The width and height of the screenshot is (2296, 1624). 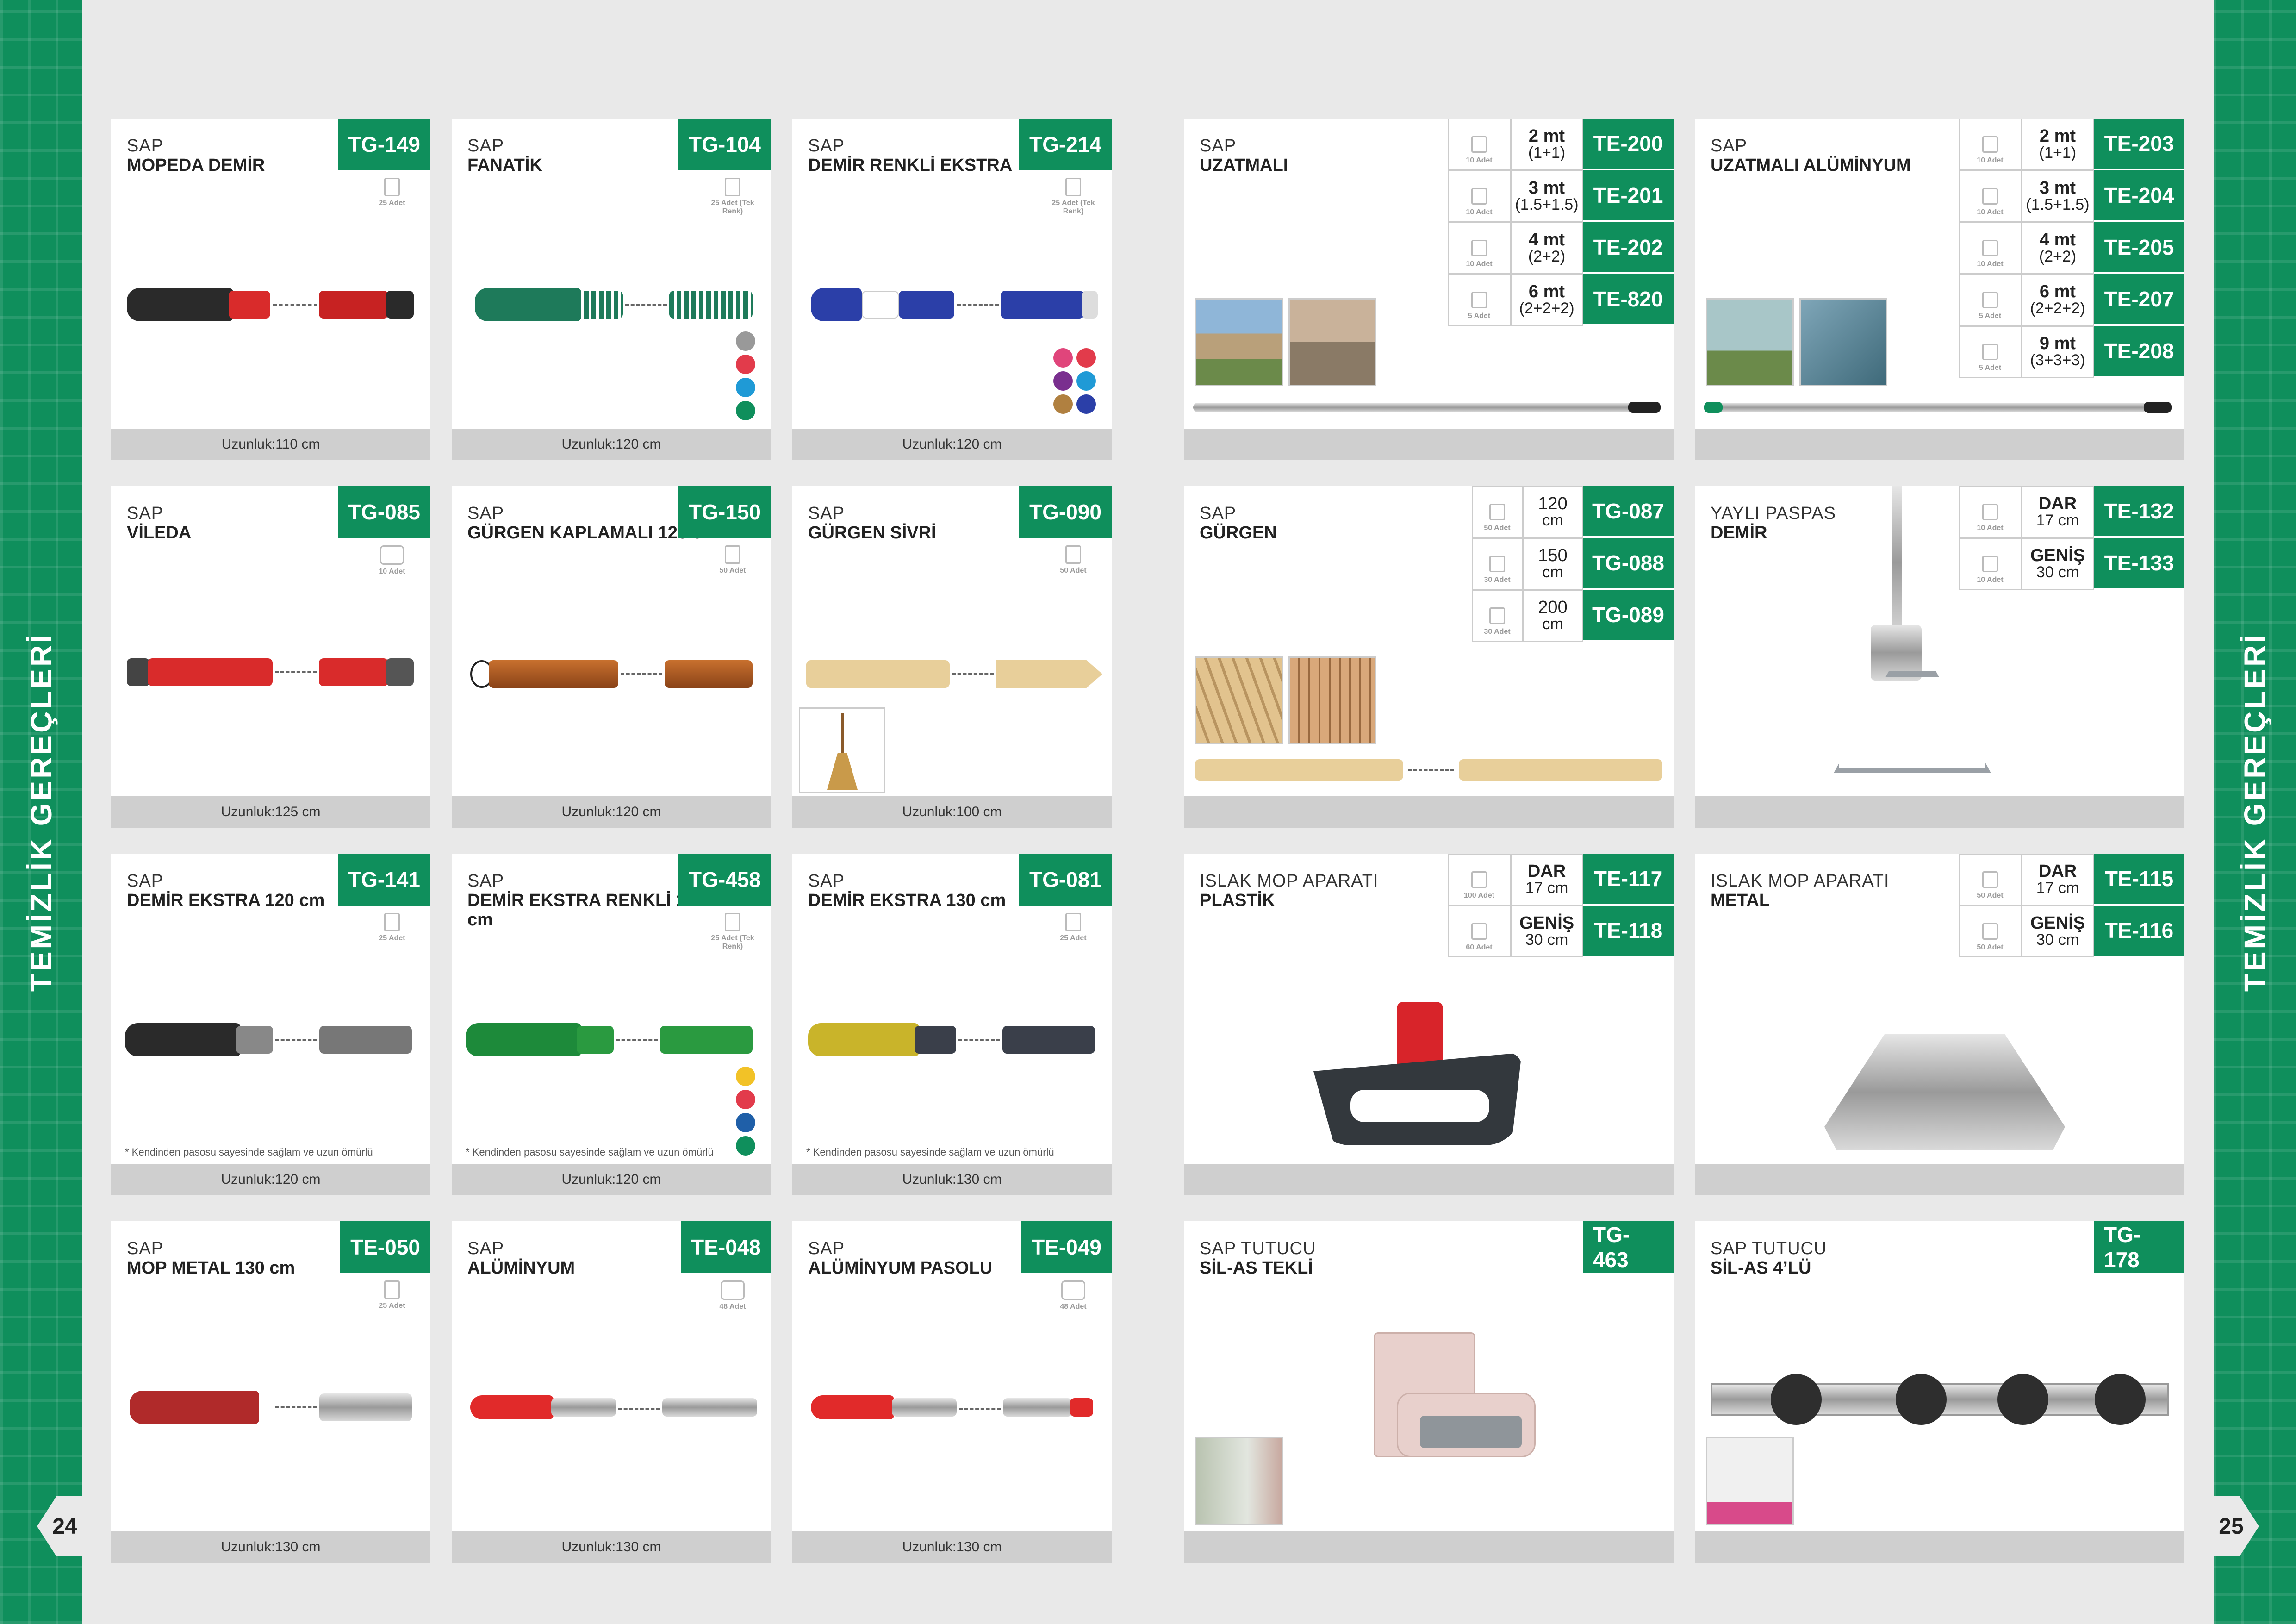 I want to click on card-product-name: GÜRGEN SİVRİ, so click(x=872, y=533).